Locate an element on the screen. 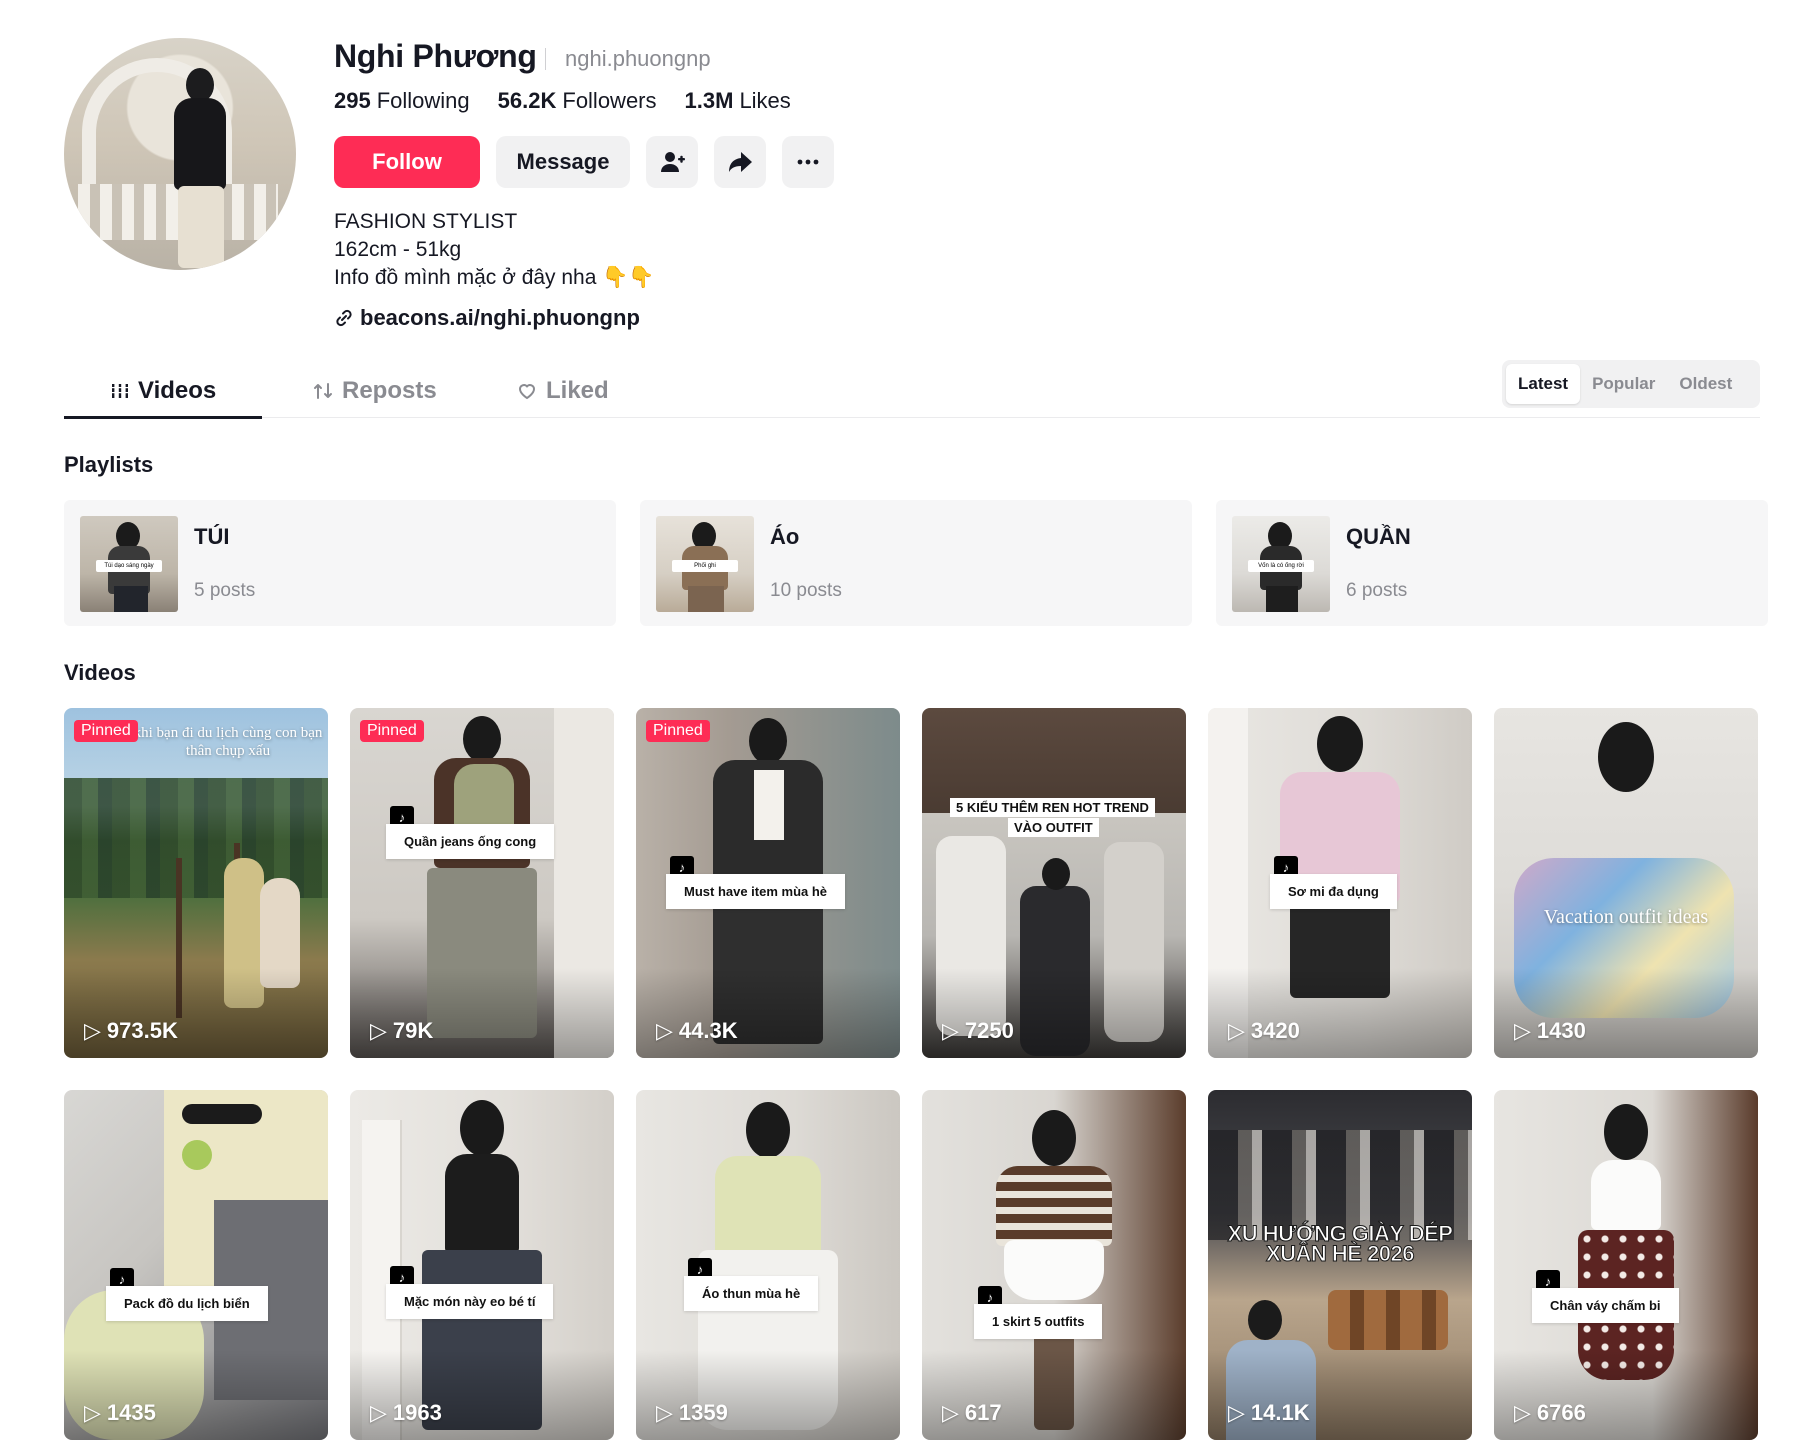  video-card: ♪ Chân váy chấm bi ▷ 6766 is located at coordinates (1626, 1265).